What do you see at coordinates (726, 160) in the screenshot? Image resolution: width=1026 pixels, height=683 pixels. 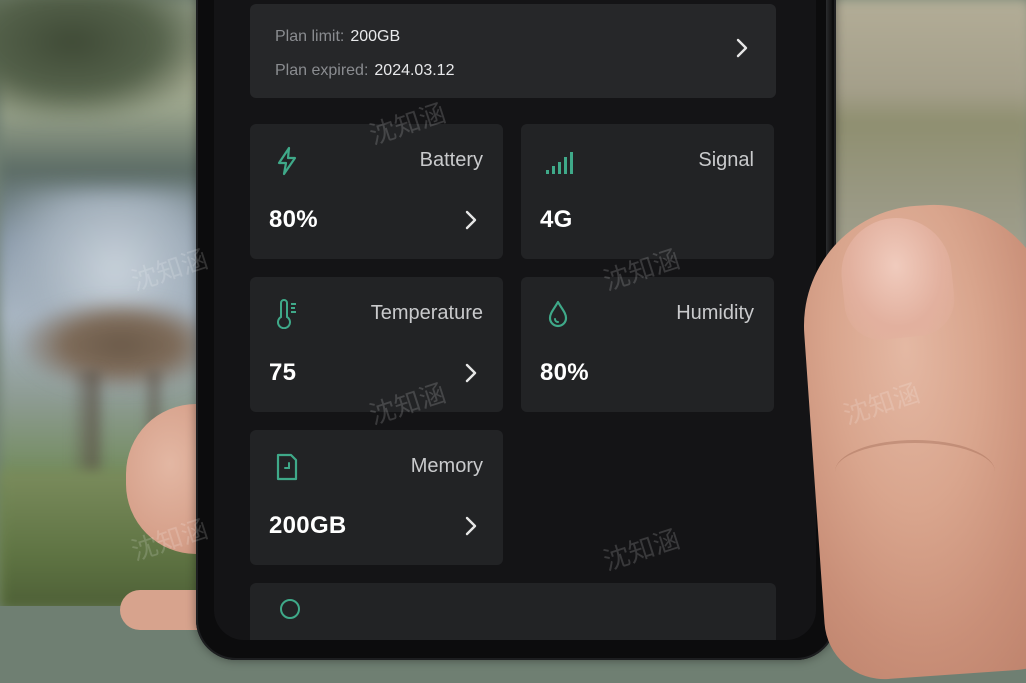 I see `signal-label: Signal` at bounding box center [726, 160].